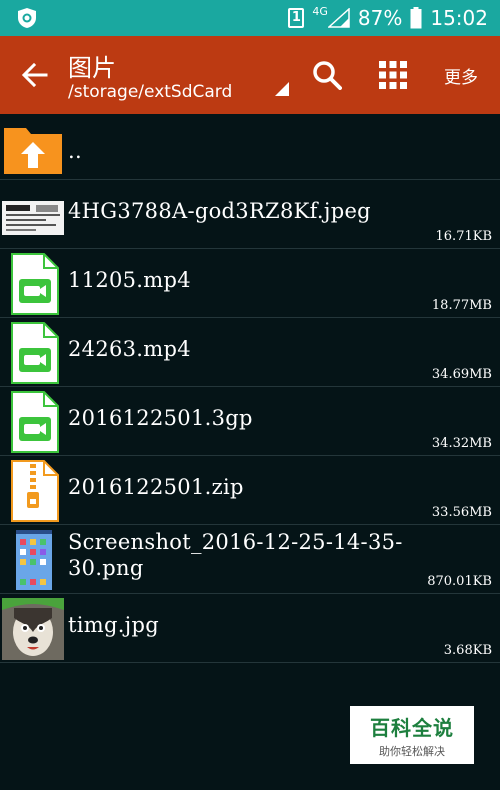 This screenshot has height=790, width=500. Describe the element at coordinates (27, 18) in the screenshot. I see `shield-icon` at that location.